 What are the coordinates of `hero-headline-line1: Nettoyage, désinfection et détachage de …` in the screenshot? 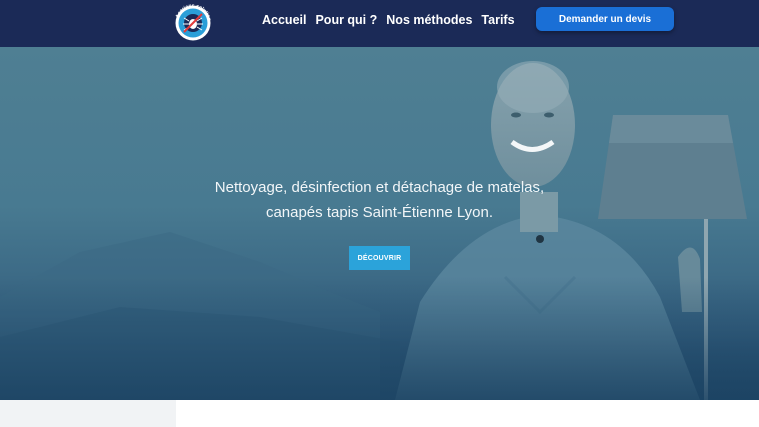 It's located at (379, 187).